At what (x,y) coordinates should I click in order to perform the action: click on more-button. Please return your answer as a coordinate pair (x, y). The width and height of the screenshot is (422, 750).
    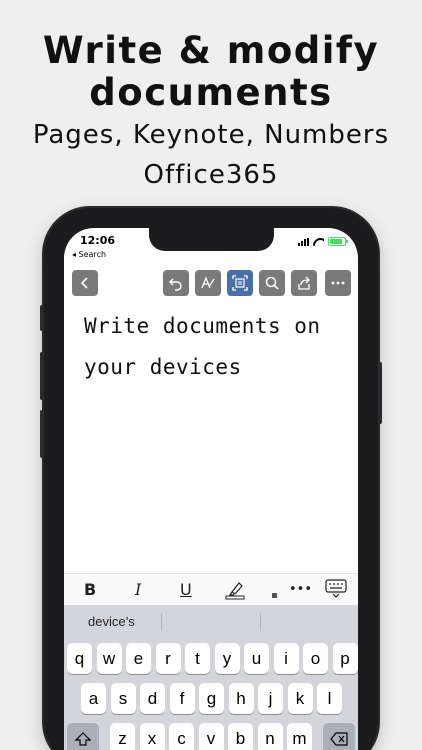
    Looking at the image, I should click on (338, 283).